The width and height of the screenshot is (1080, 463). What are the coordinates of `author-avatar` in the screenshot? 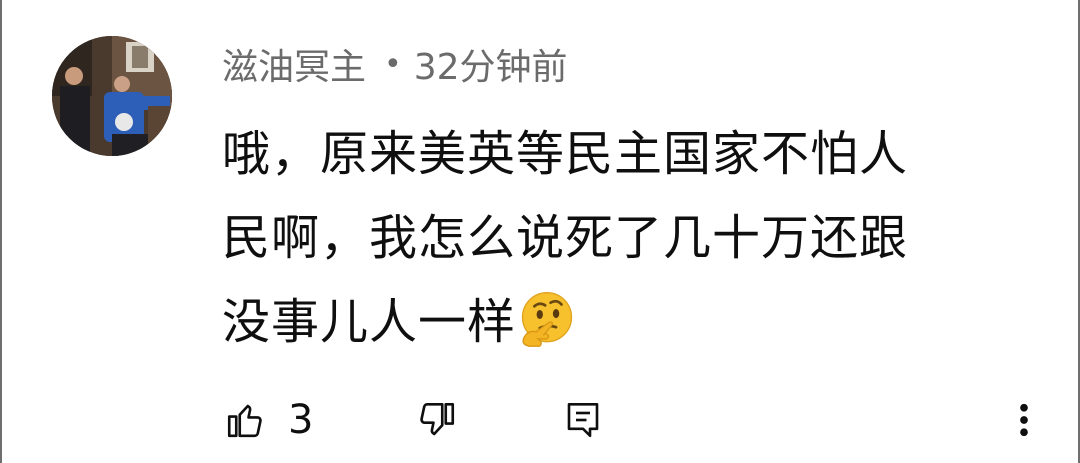 It's located at (112, 96).